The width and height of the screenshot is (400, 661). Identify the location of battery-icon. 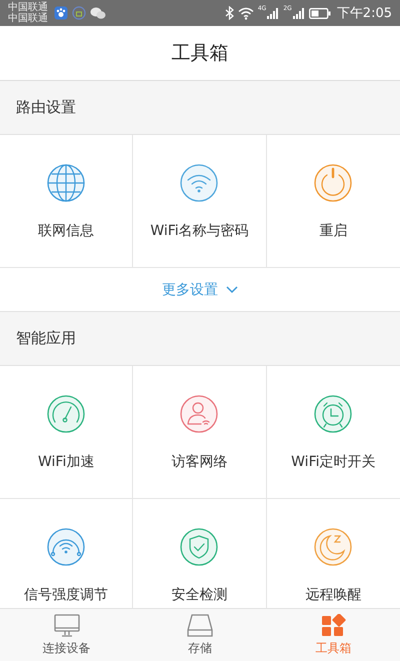
(319, 13).